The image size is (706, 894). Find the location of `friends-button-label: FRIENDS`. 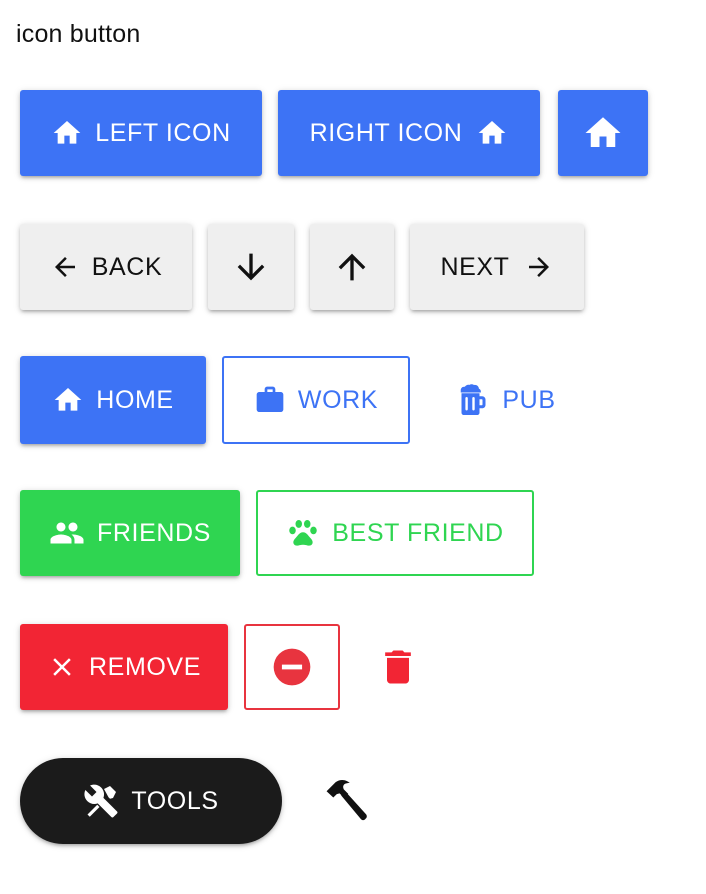

friends-button-label: FRIENDS is located at coordinates (154, 532).